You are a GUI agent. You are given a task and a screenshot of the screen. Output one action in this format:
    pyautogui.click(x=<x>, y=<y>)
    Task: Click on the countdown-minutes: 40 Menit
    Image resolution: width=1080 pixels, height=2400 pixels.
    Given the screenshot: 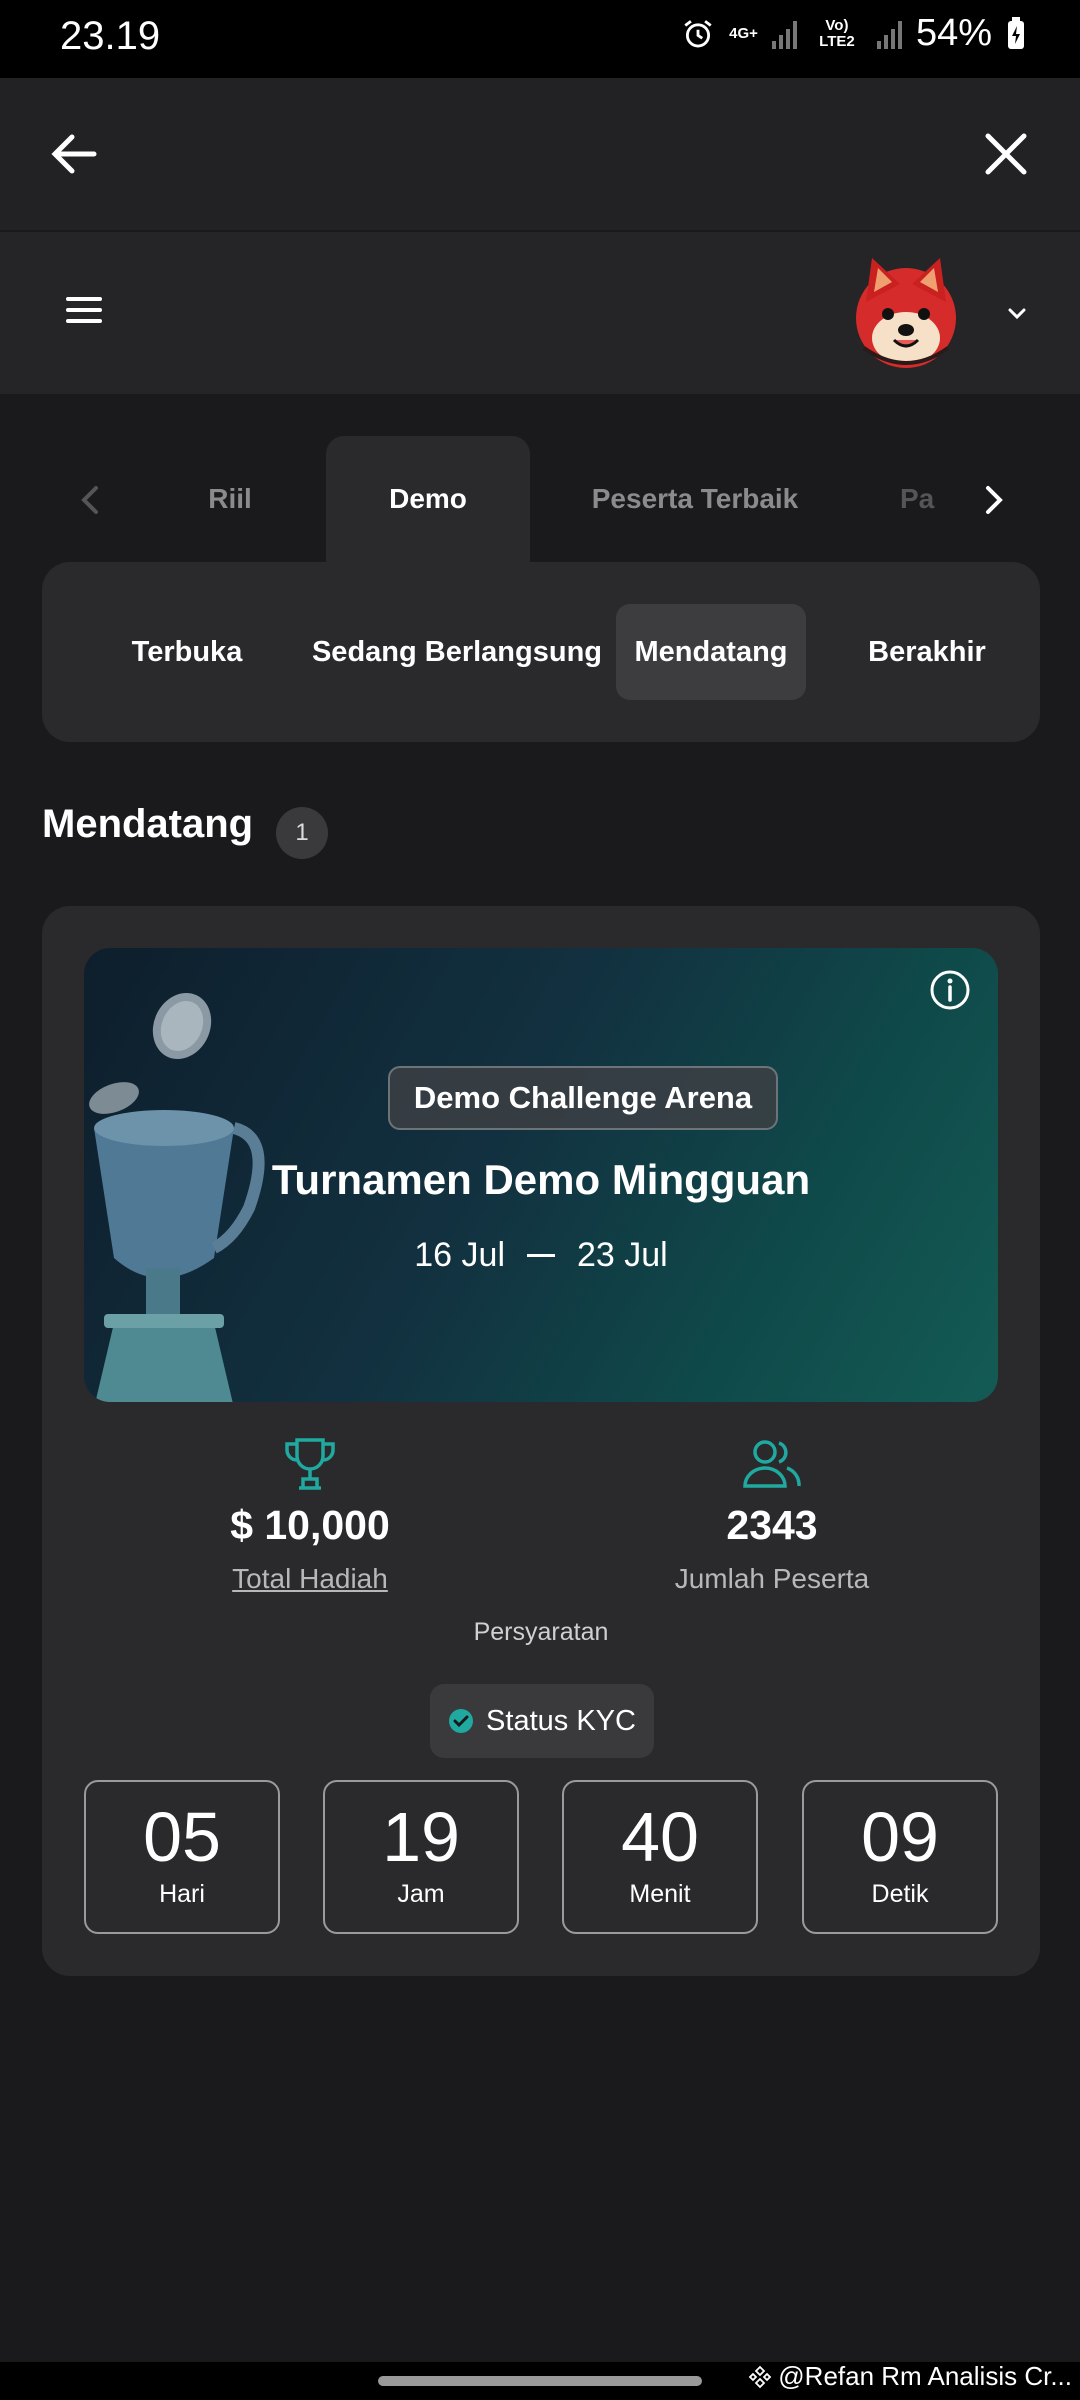 What is the action you would take?
    pyautogui.click(x=660, y=1857)
    